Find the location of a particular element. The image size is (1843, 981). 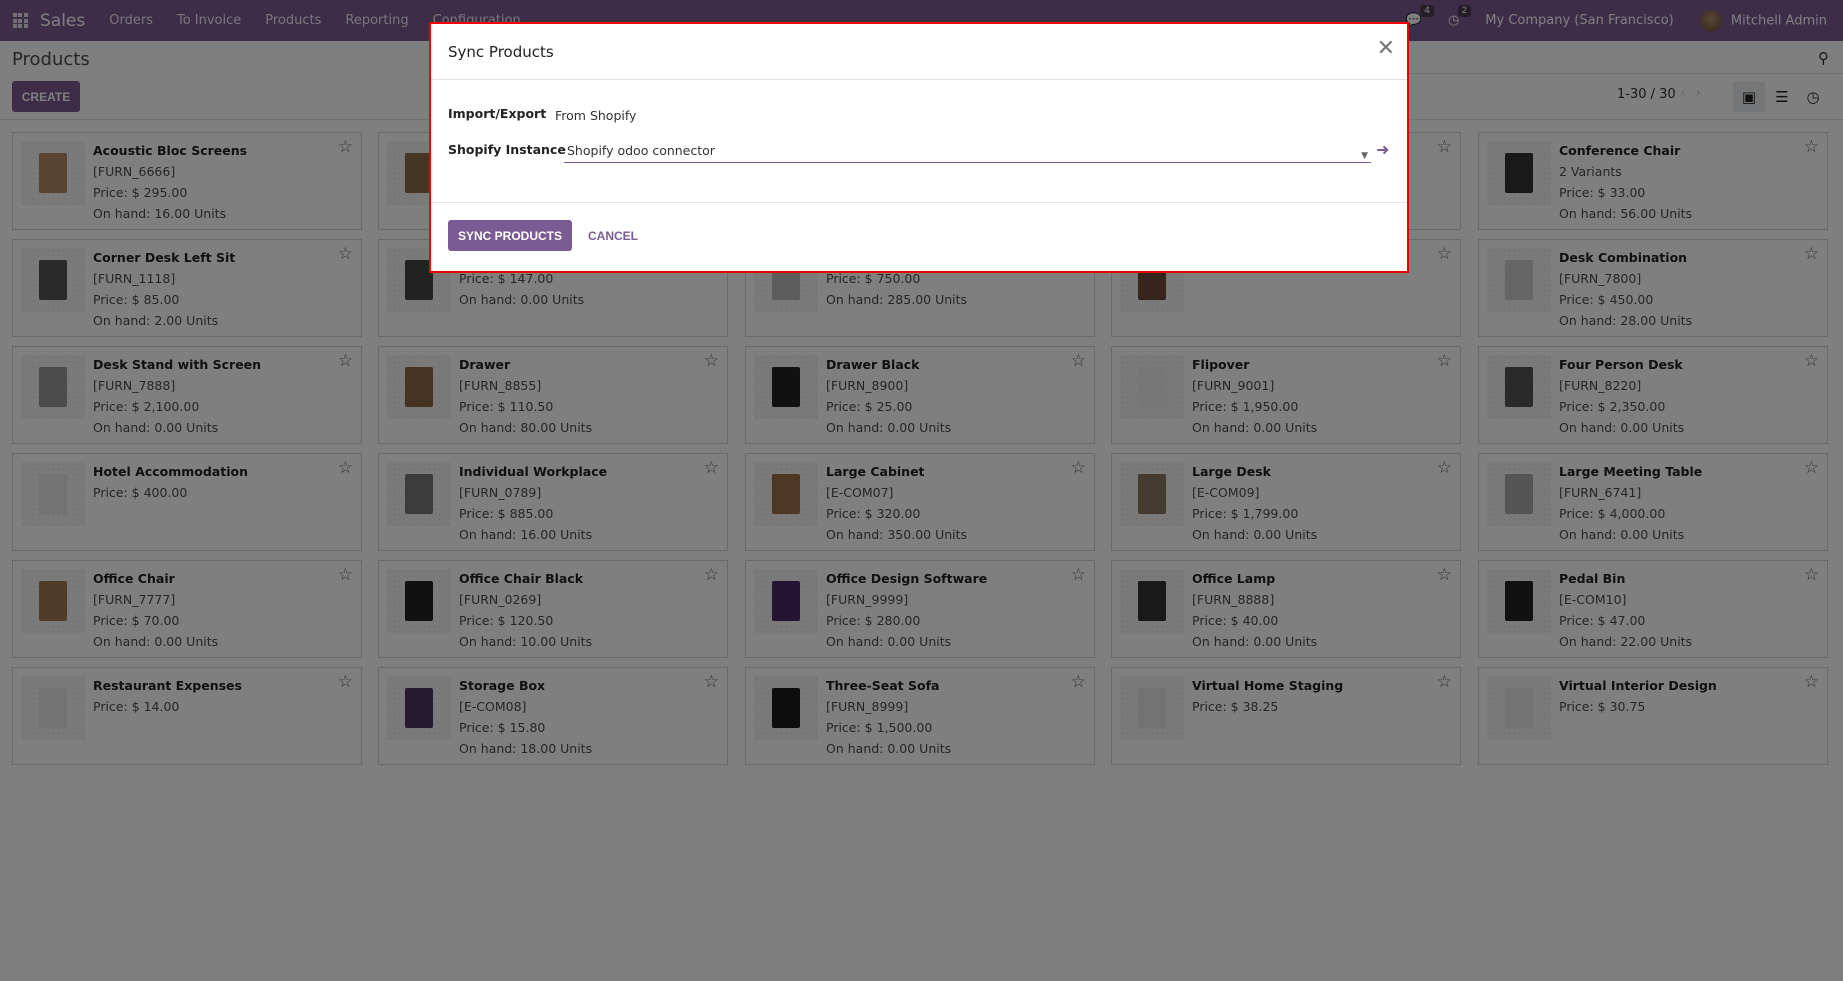

import-export-label: Import/Export is located at coordinates (497, 113).